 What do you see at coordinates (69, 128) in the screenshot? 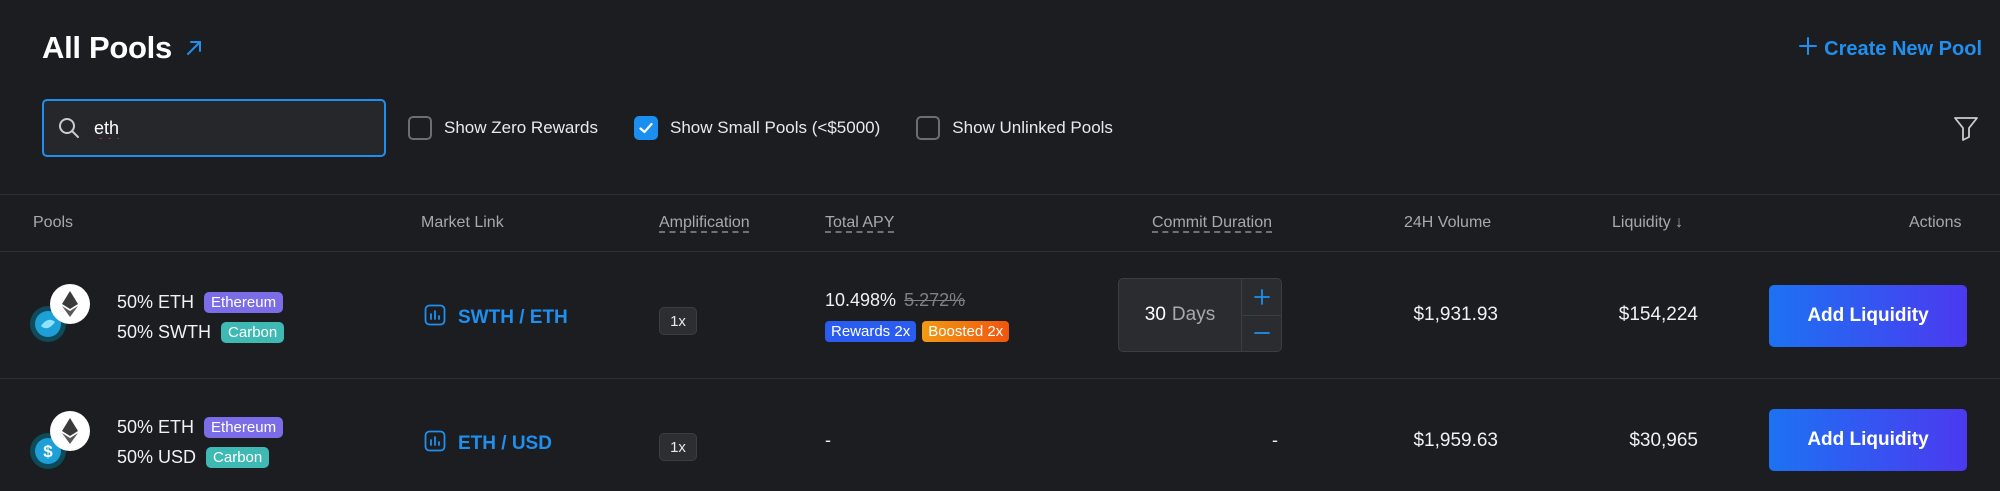
I see `search-icon` at bounding box center [69, 128].